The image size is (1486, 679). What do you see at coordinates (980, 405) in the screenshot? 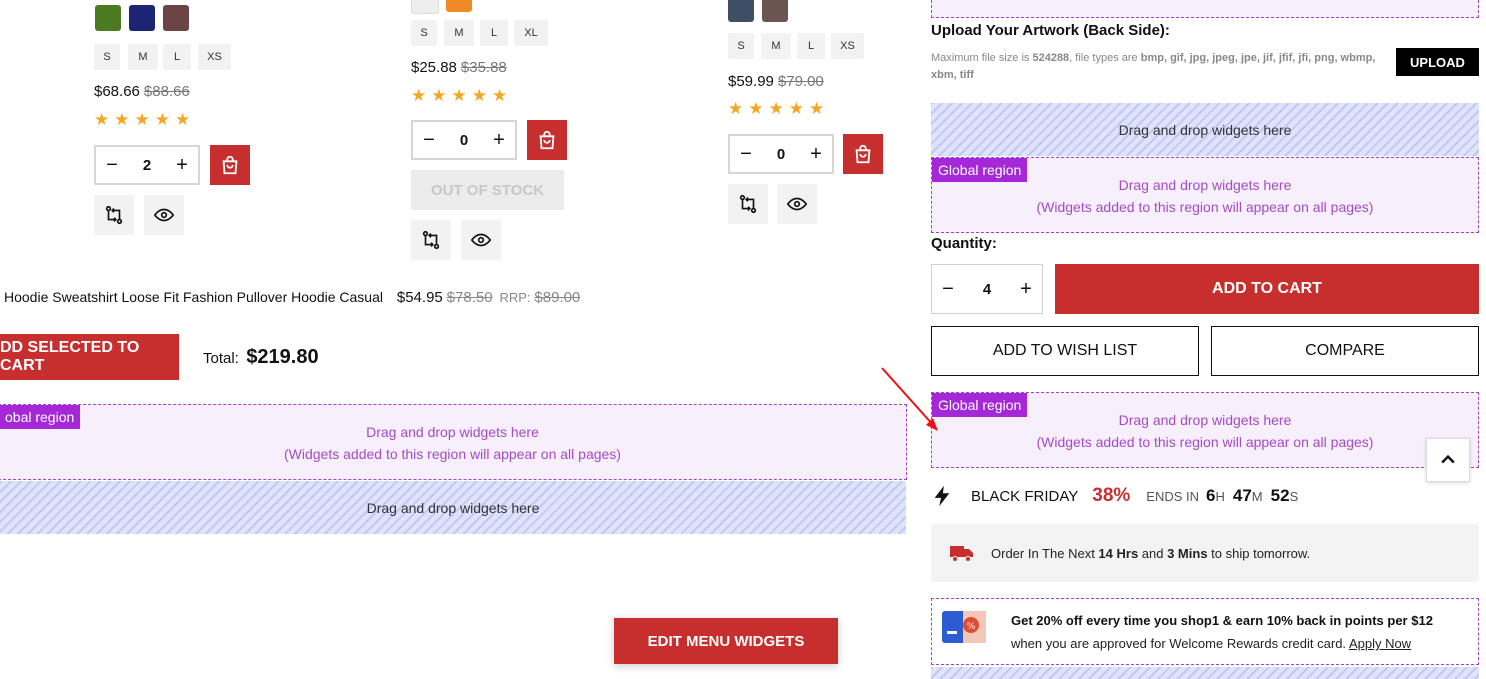
I see `global-region-tag: Global region` at bounding box center [980, 405].